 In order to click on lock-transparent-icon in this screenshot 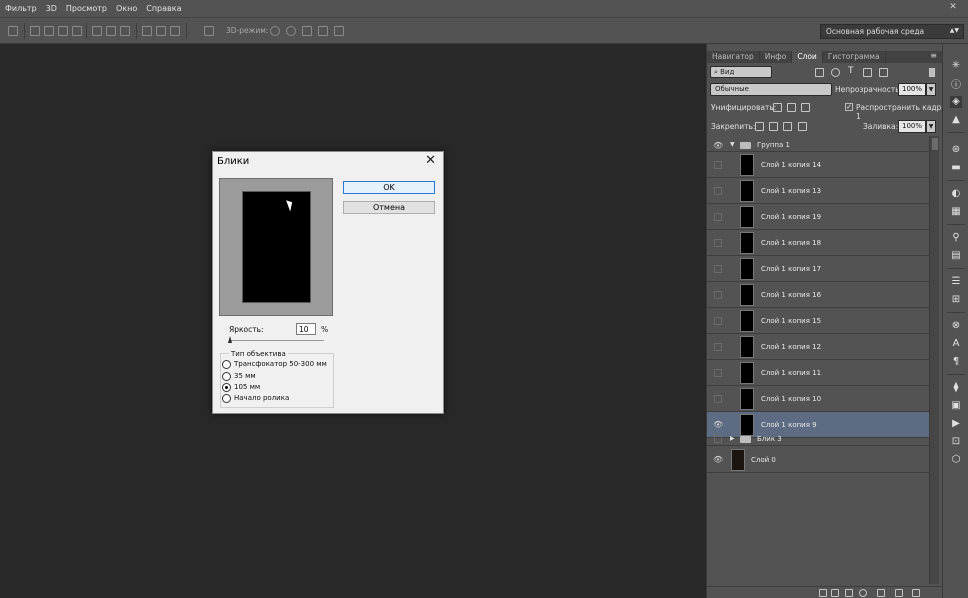, I will do `click(759, 126)`.